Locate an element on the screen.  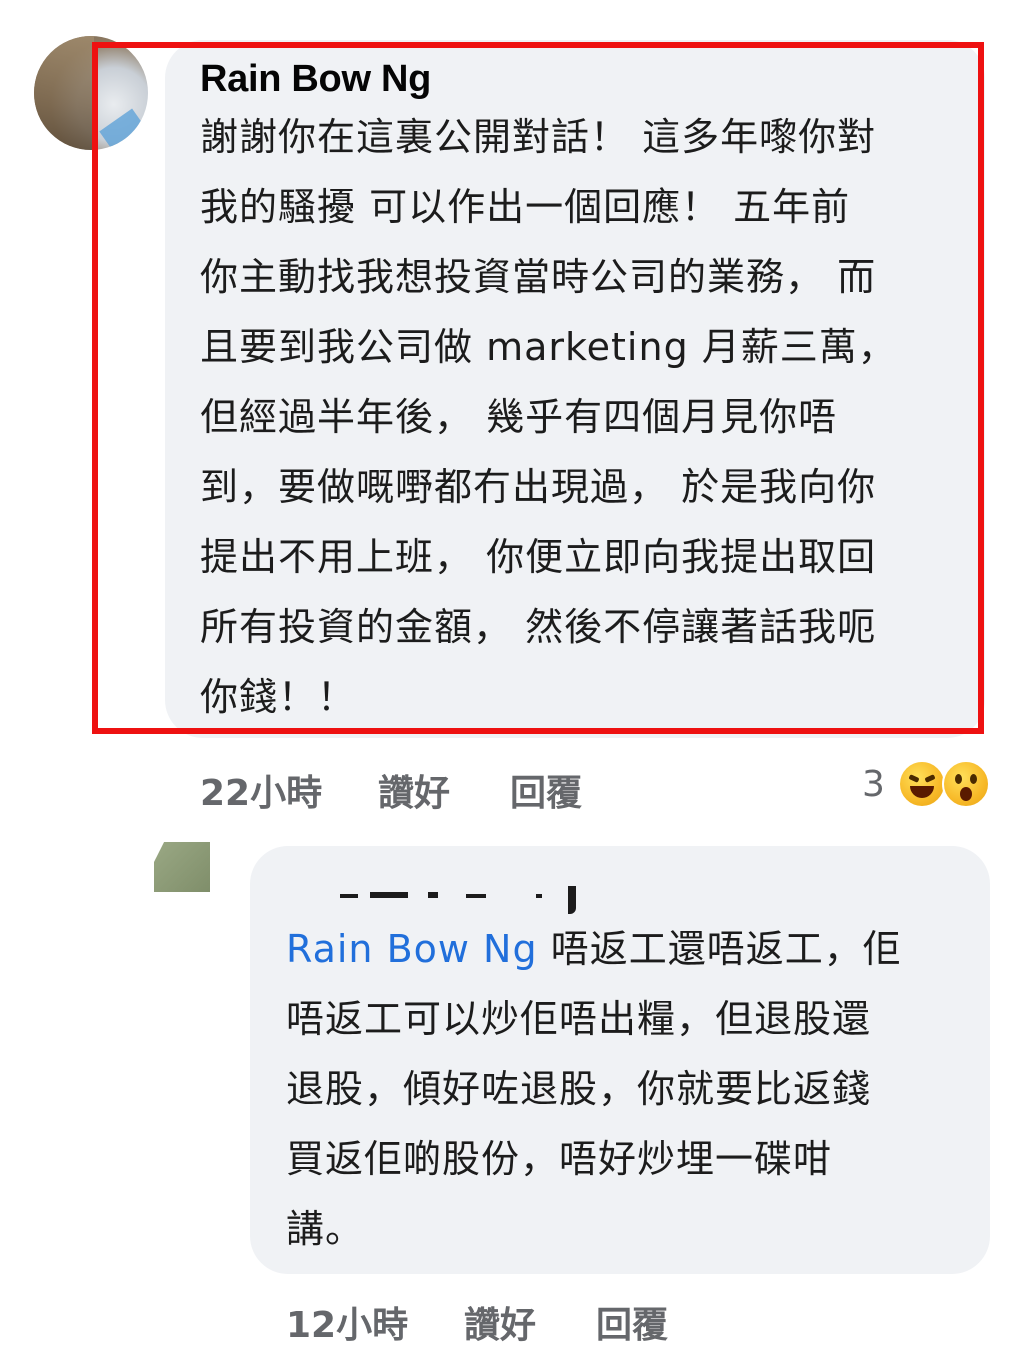
reply-line: 唔返工可以炒佢唔出糧，但退股還 is located at coordinates (579, 1019).